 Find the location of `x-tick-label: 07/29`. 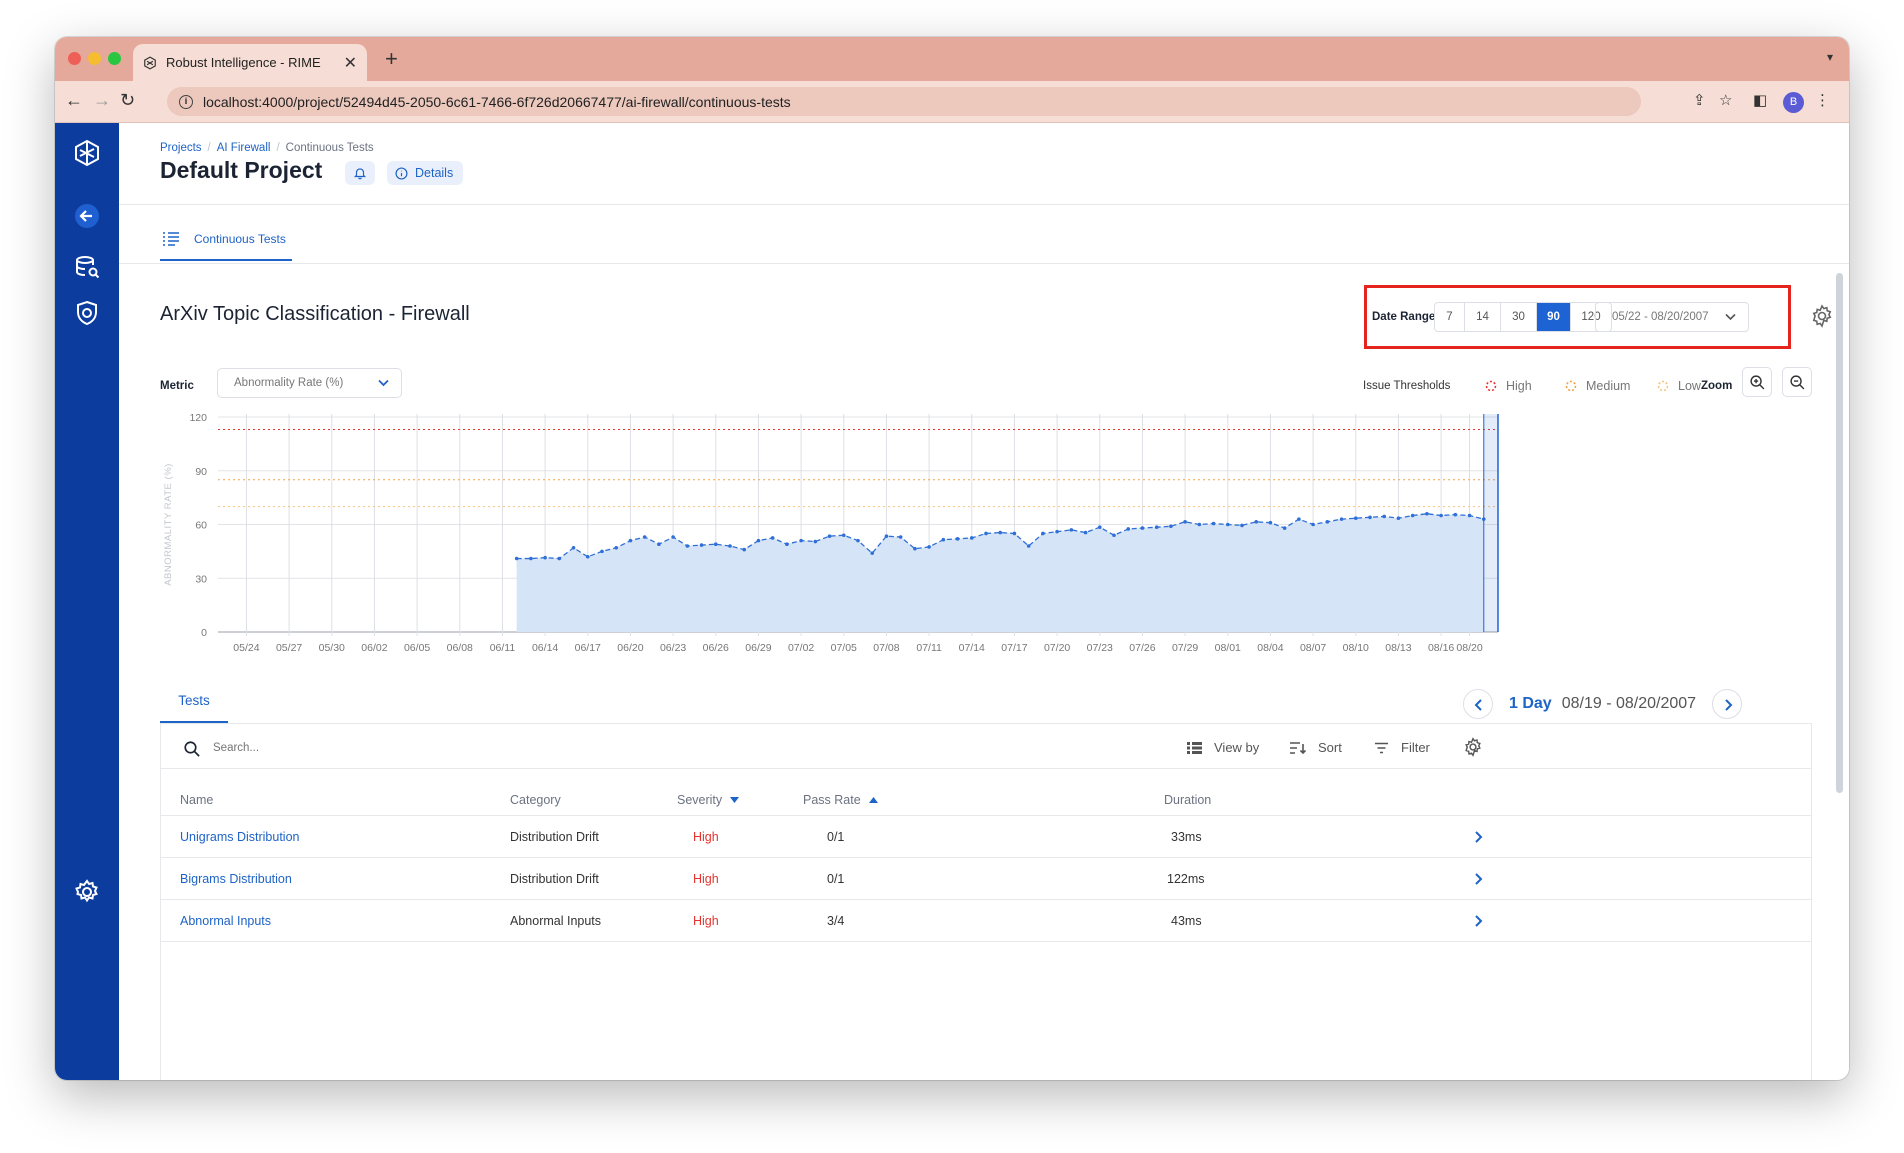

x-tick-label: 07/29 is located at coordinates (1185, 648).